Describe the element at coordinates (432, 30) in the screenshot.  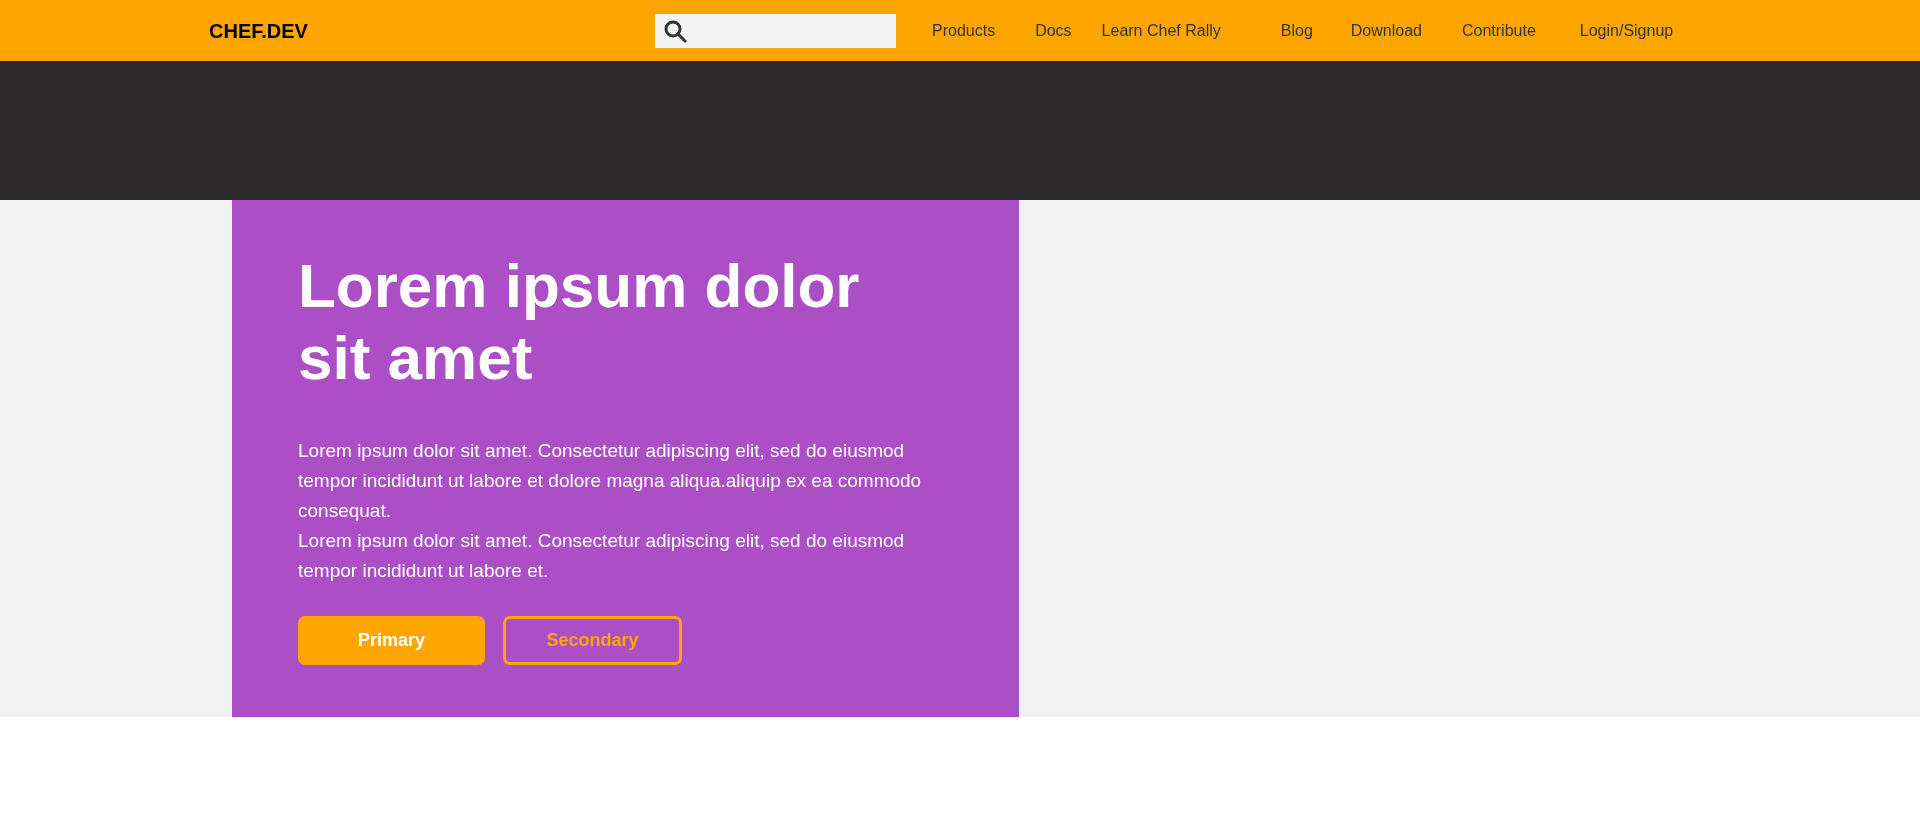
I see `site-logo: CHEF.DEV` at that location.